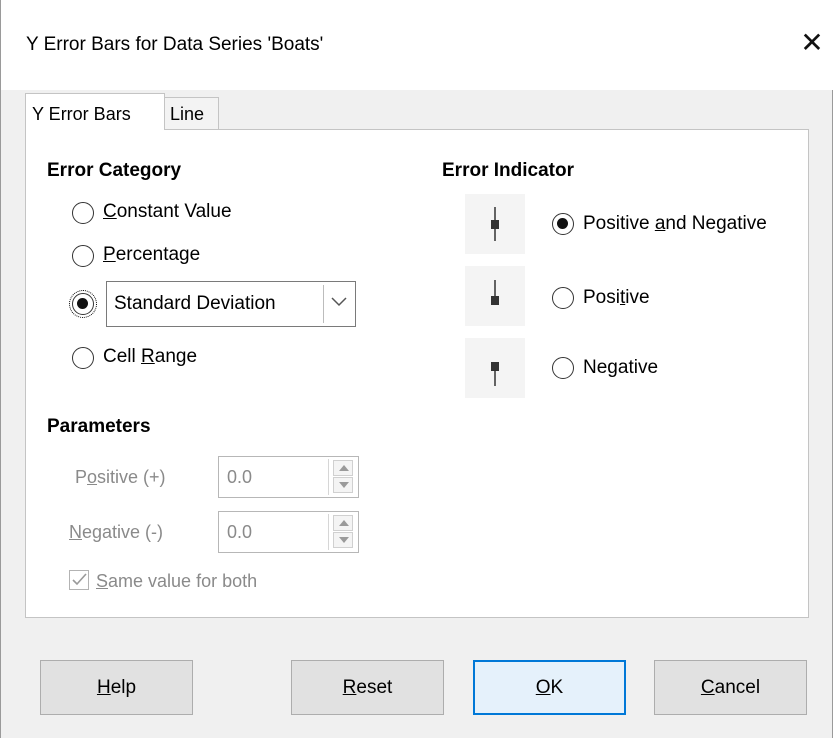 The width and height of the screenshot is (833, 738). Describe the element at coordinates (495, 224) in the screenshot. I see `error-bar-both-icon` at that location.